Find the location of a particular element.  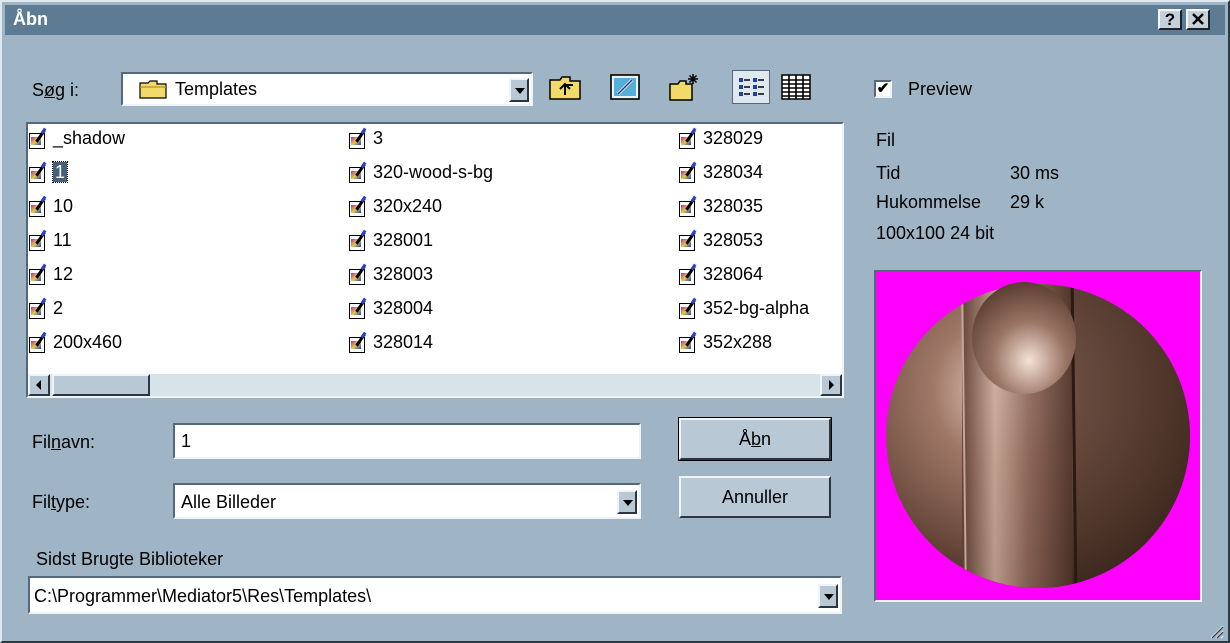

file-list-item: 3 is located at coordinates (365, 138).